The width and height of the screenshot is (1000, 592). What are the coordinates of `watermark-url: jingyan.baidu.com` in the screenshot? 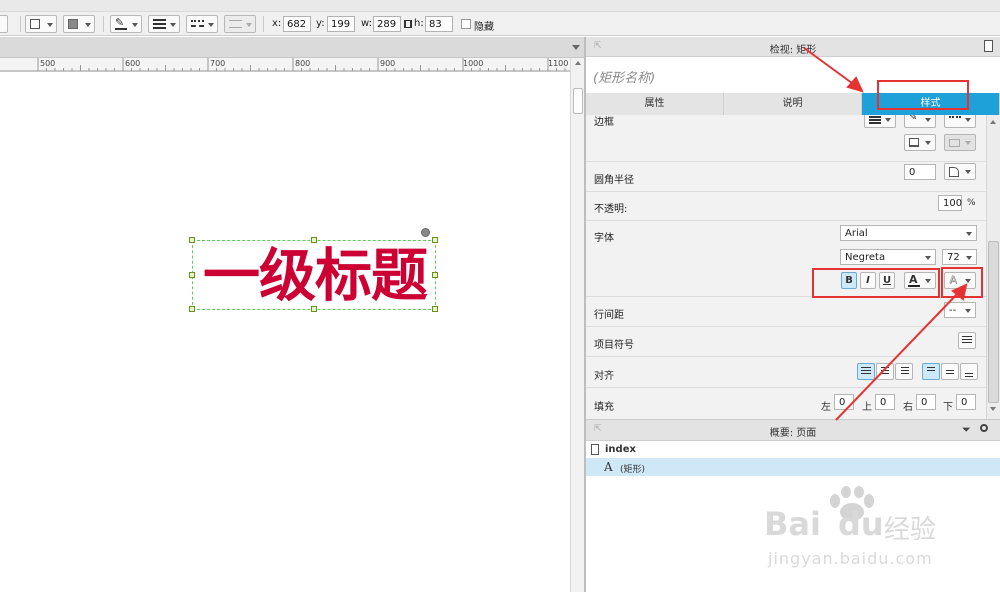 It's located at (850, 558).